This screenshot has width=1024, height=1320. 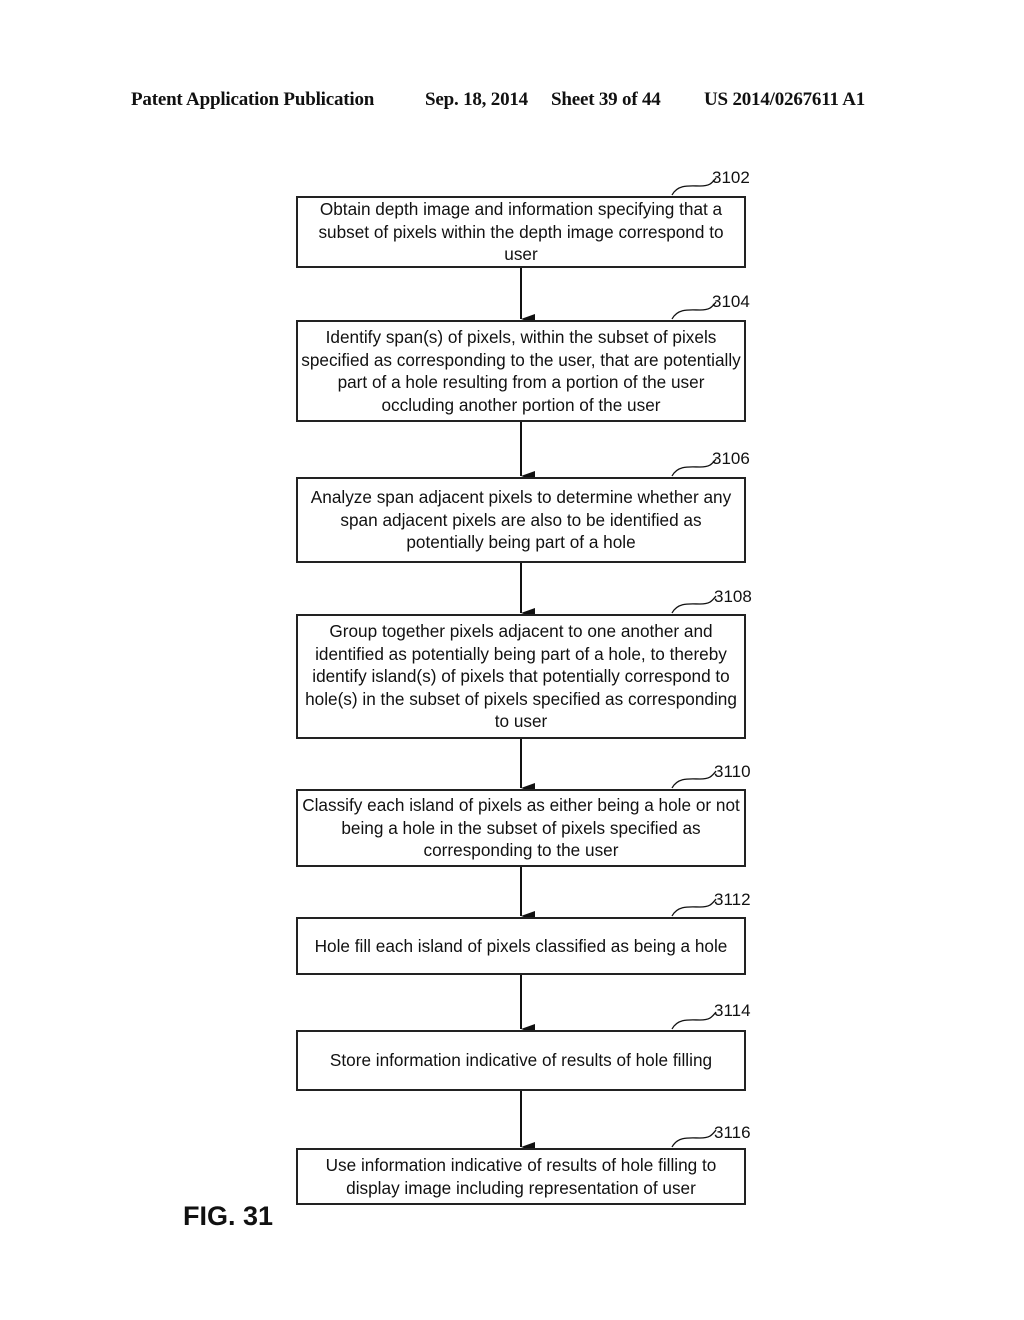 What do you see at coordinates (732, 899) in the screenshot?
I see `ref-label-3112: 3112` at bounding box center [732, 899].